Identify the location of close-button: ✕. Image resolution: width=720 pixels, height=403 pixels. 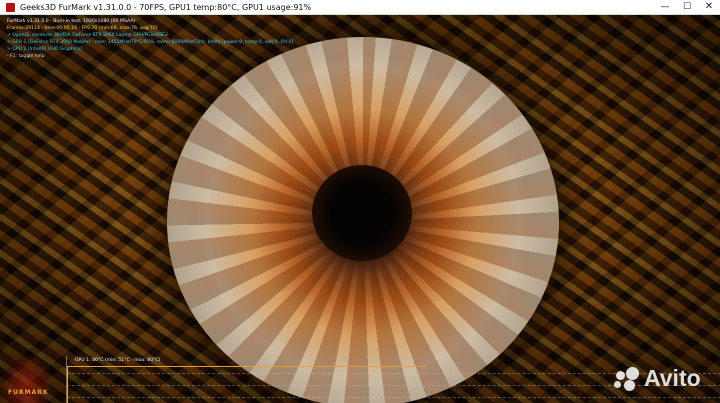
(709, 7).